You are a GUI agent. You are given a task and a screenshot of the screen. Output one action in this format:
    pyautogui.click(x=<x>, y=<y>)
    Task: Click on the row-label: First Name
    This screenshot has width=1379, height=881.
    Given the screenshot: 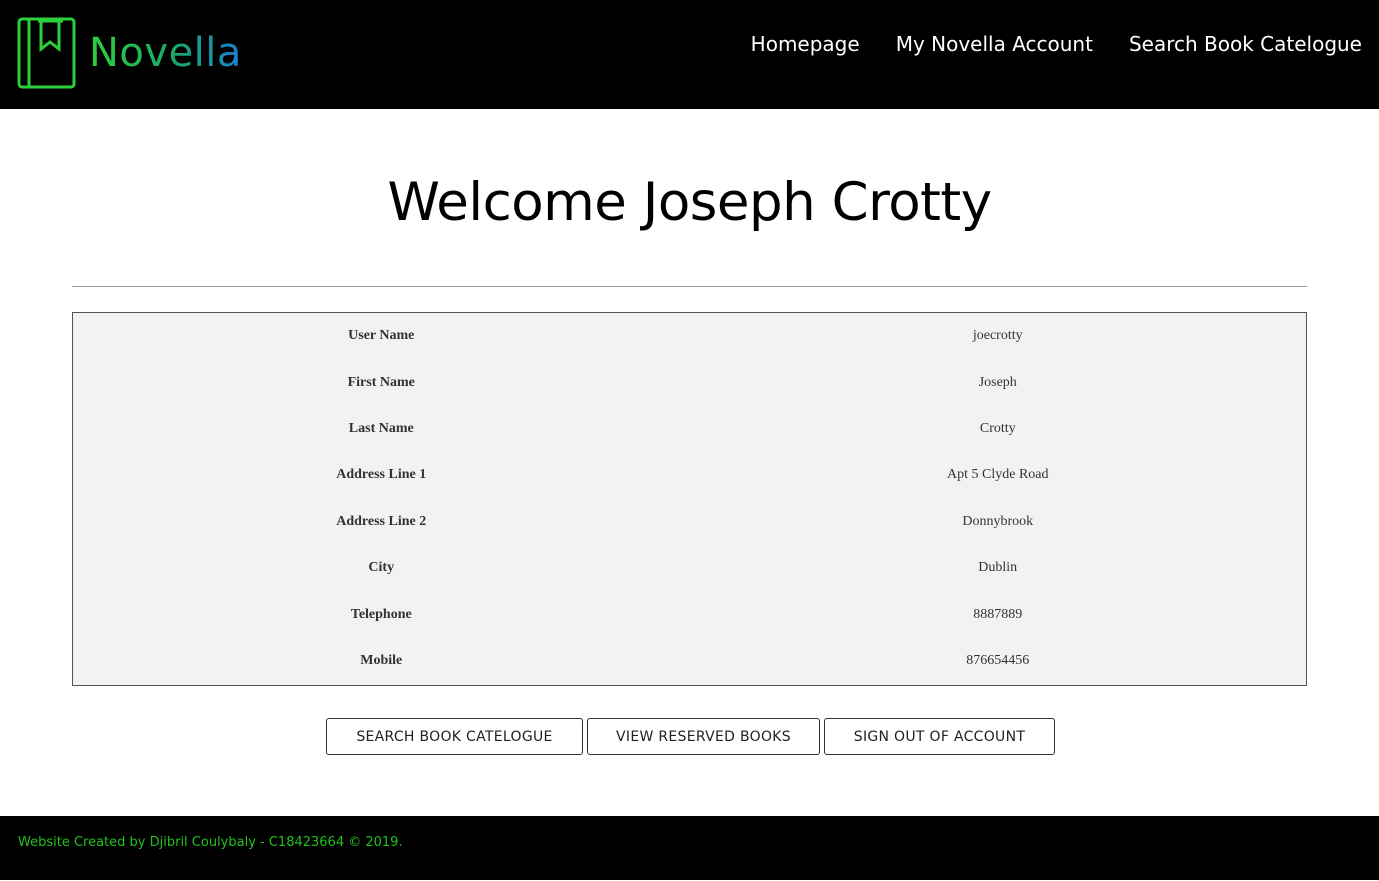 What is the action you would take?
    pyautogui.click(x=381, y=382)
    